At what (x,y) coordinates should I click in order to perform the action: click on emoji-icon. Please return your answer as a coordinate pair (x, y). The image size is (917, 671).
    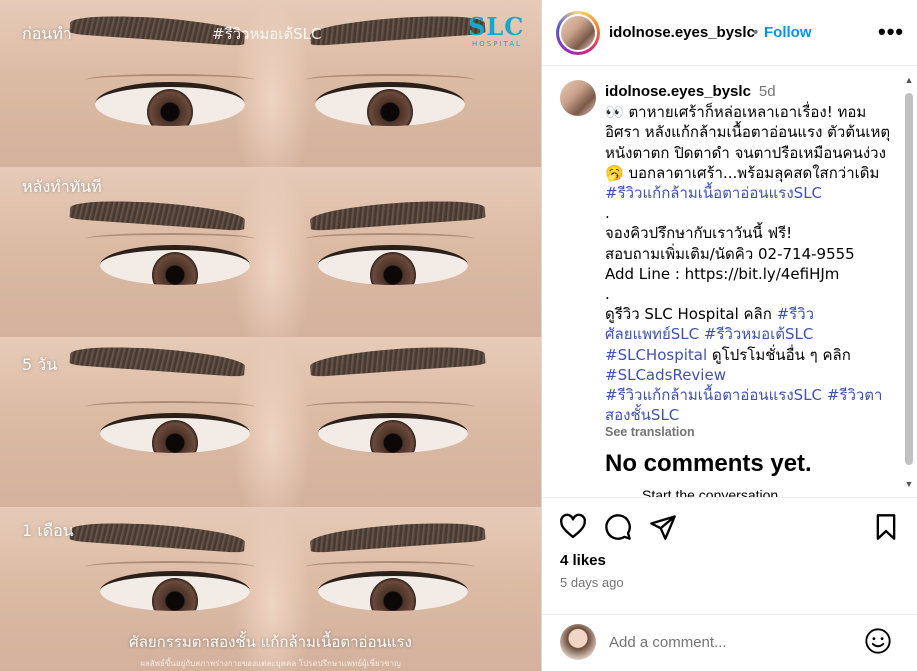
    Looking at the image, I should click on (878, 641).